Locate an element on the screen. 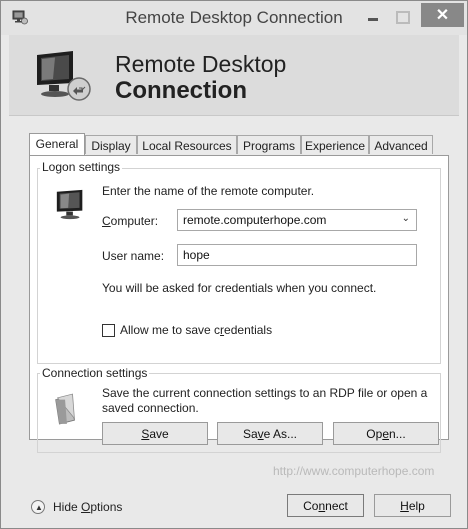 The width and height of the screenshot is (468, 529). maximize-icon is located at coordinates (403, 17).